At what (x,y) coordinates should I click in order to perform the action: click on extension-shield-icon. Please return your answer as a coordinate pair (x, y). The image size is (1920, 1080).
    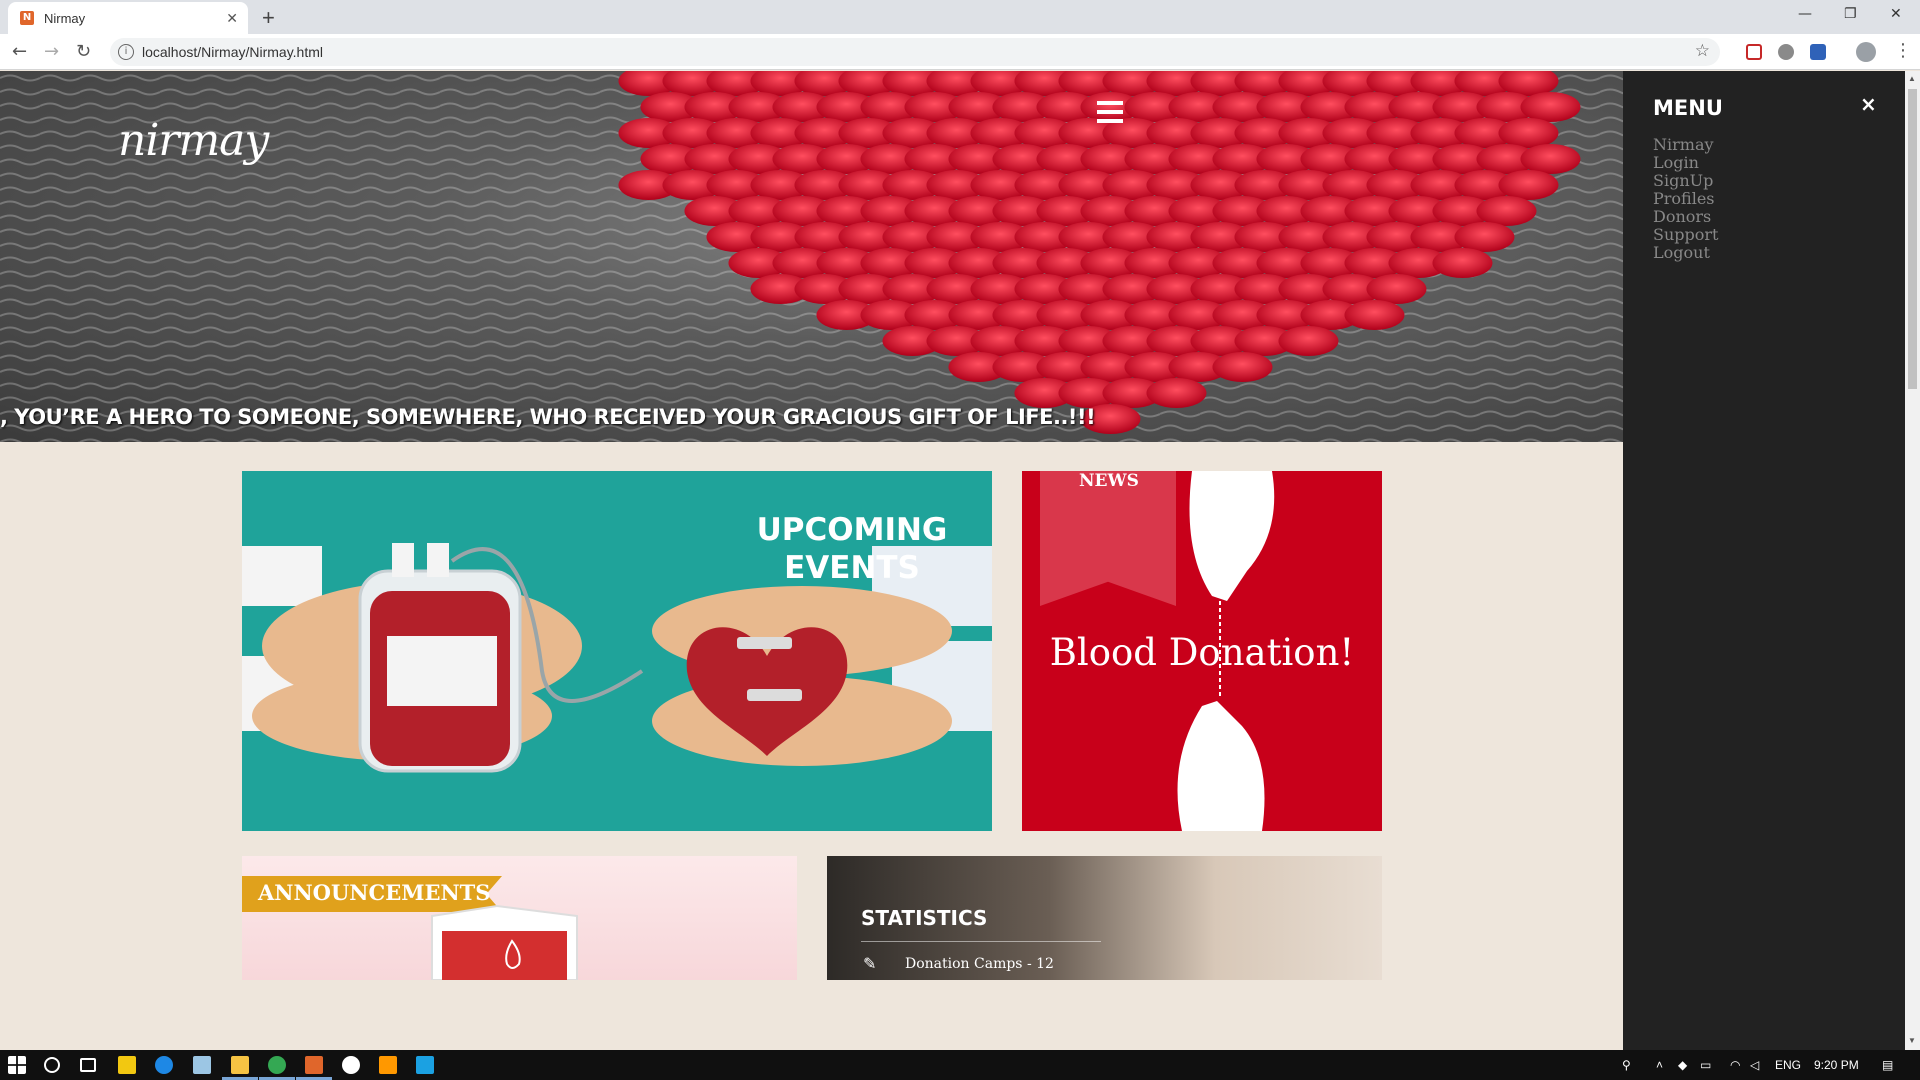
    Looking at the image, I should click on (1818, 52).